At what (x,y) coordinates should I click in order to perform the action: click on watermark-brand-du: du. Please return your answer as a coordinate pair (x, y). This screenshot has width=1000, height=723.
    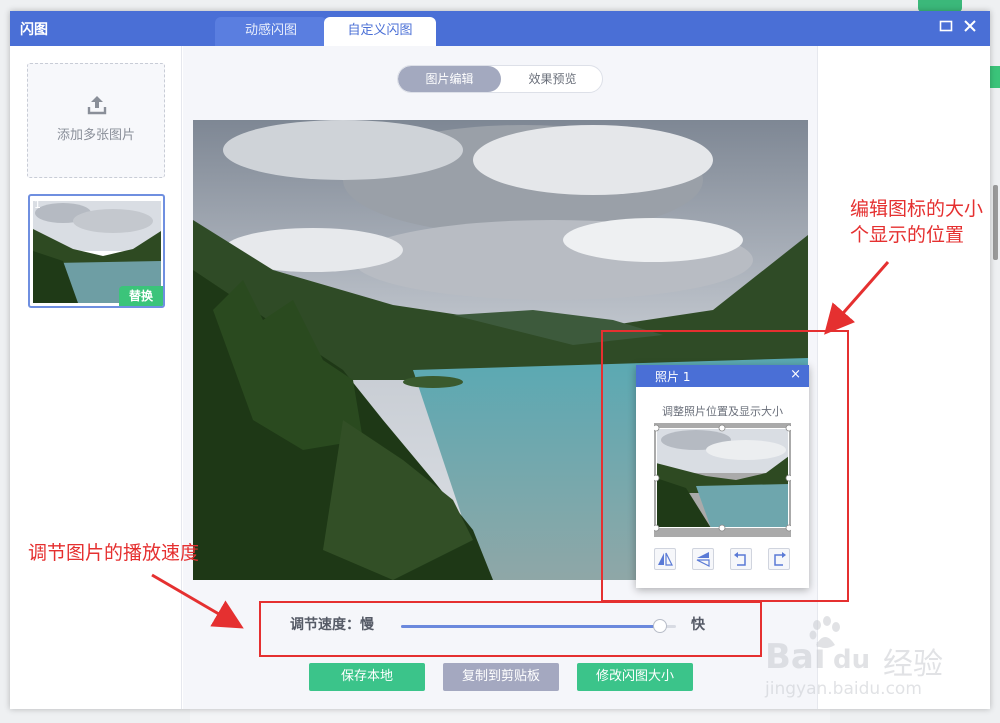
    Looking at the image, I should click on (852, 660).